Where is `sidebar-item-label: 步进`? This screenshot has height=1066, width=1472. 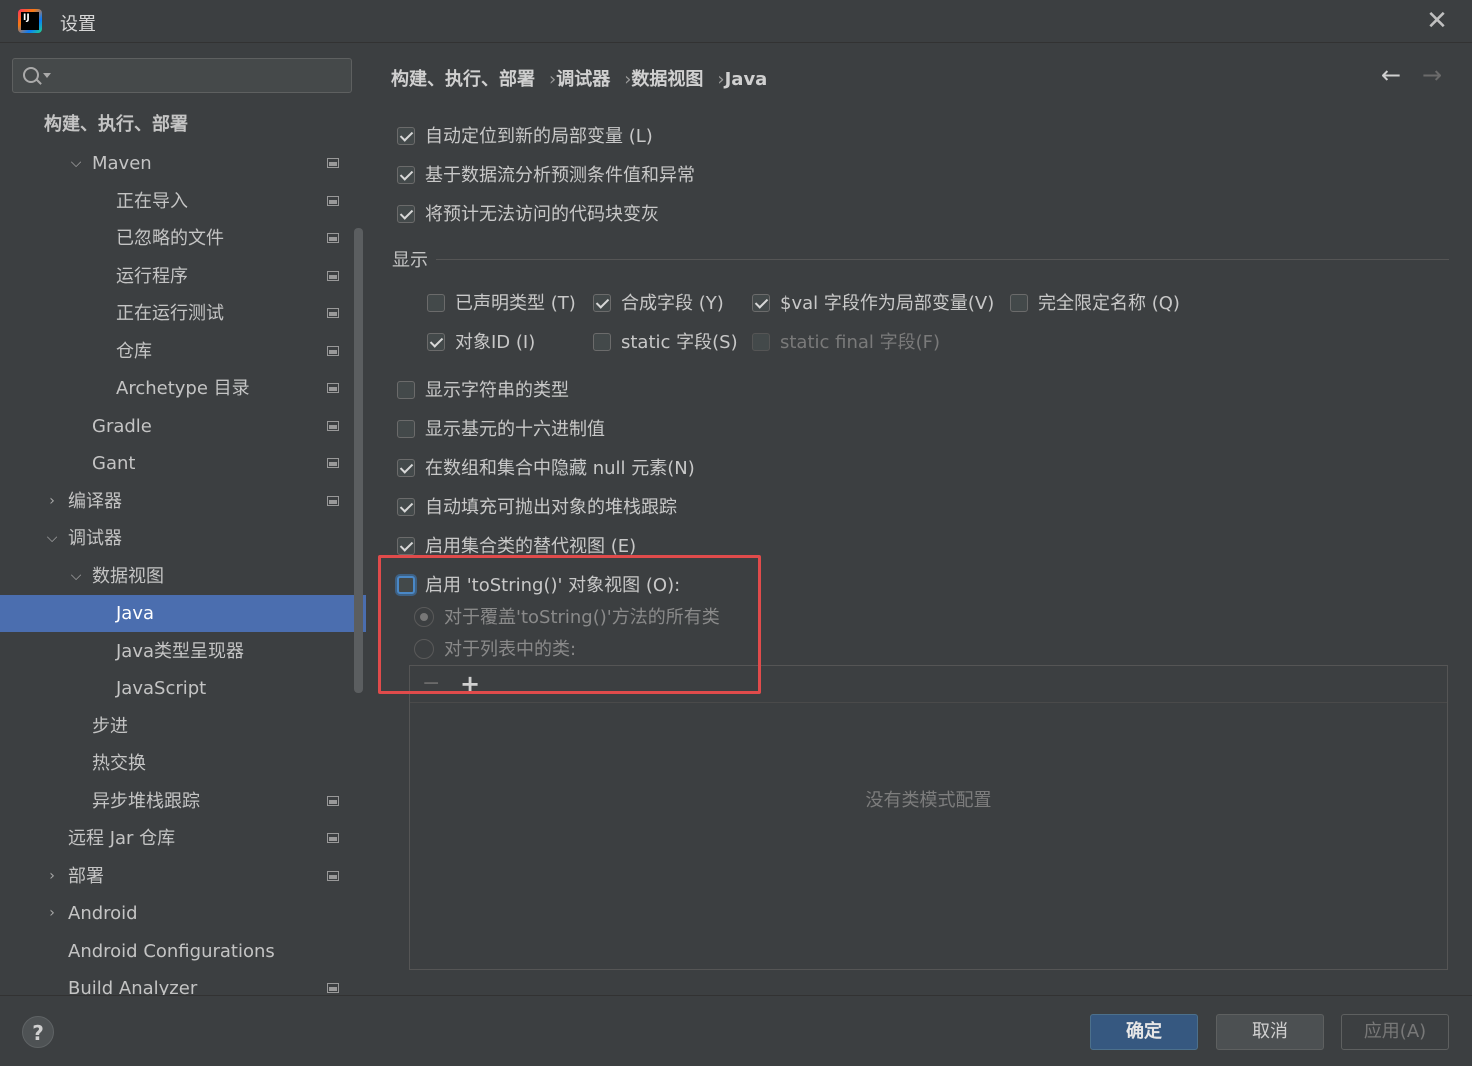 sidebar-item-label: 步进 is located at coordinates (110, 726).